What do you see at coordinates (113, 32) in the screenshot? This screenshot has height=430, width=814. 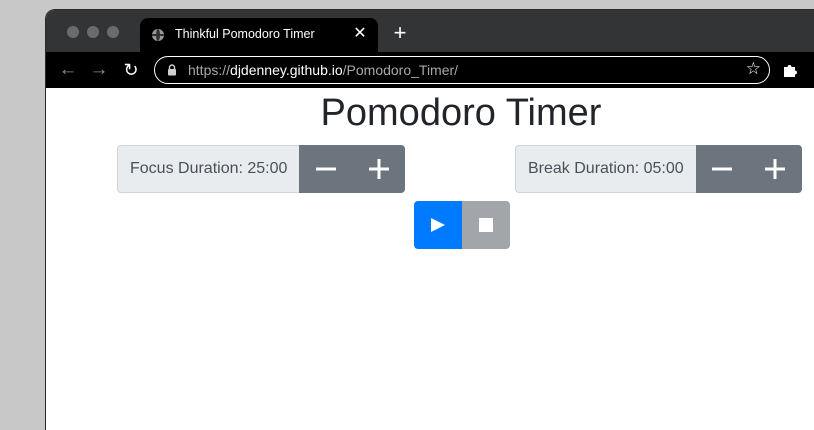 I see `zoom-window-button` at bounding box center [113, 32].